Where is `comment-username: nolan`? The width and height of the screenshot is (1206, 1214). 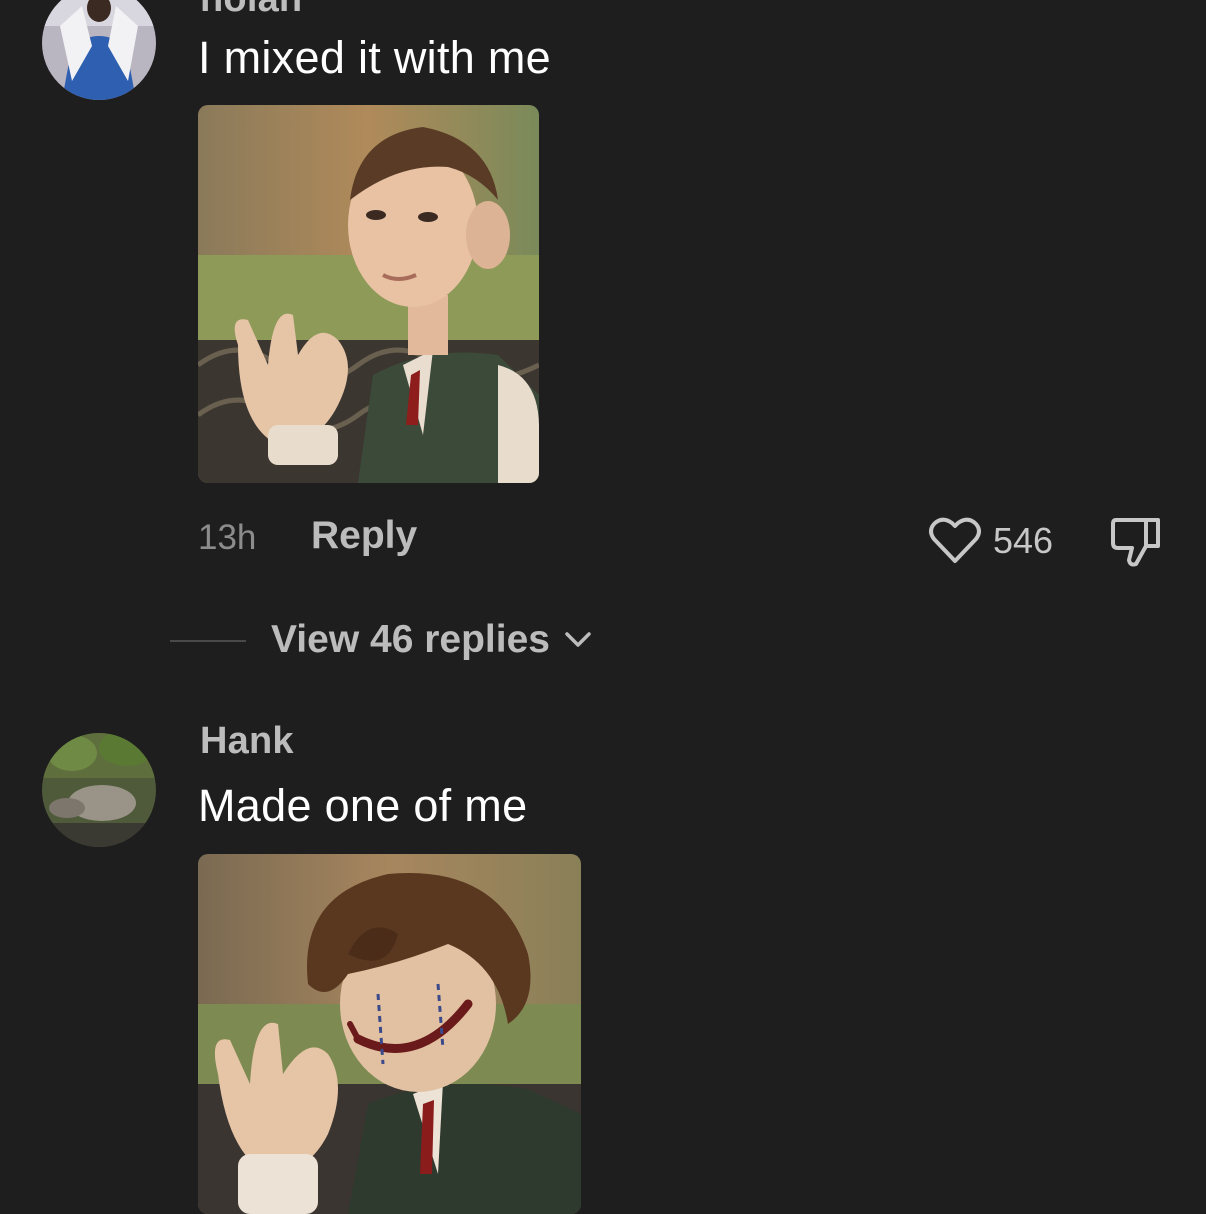 comment-username: nolan is located at coordinates (251, 10).